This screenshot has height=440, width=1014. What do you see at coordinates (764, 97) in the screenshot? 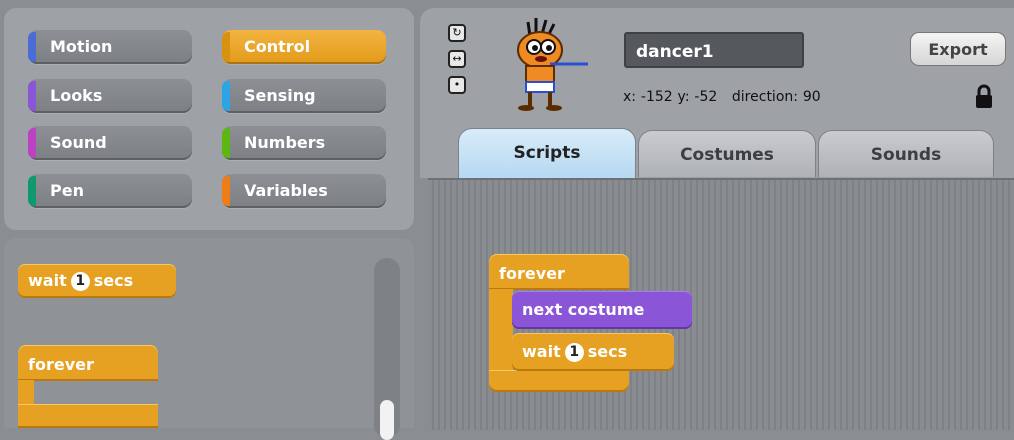
I see `direction-label: direction:` at bounding box center [764, 97].